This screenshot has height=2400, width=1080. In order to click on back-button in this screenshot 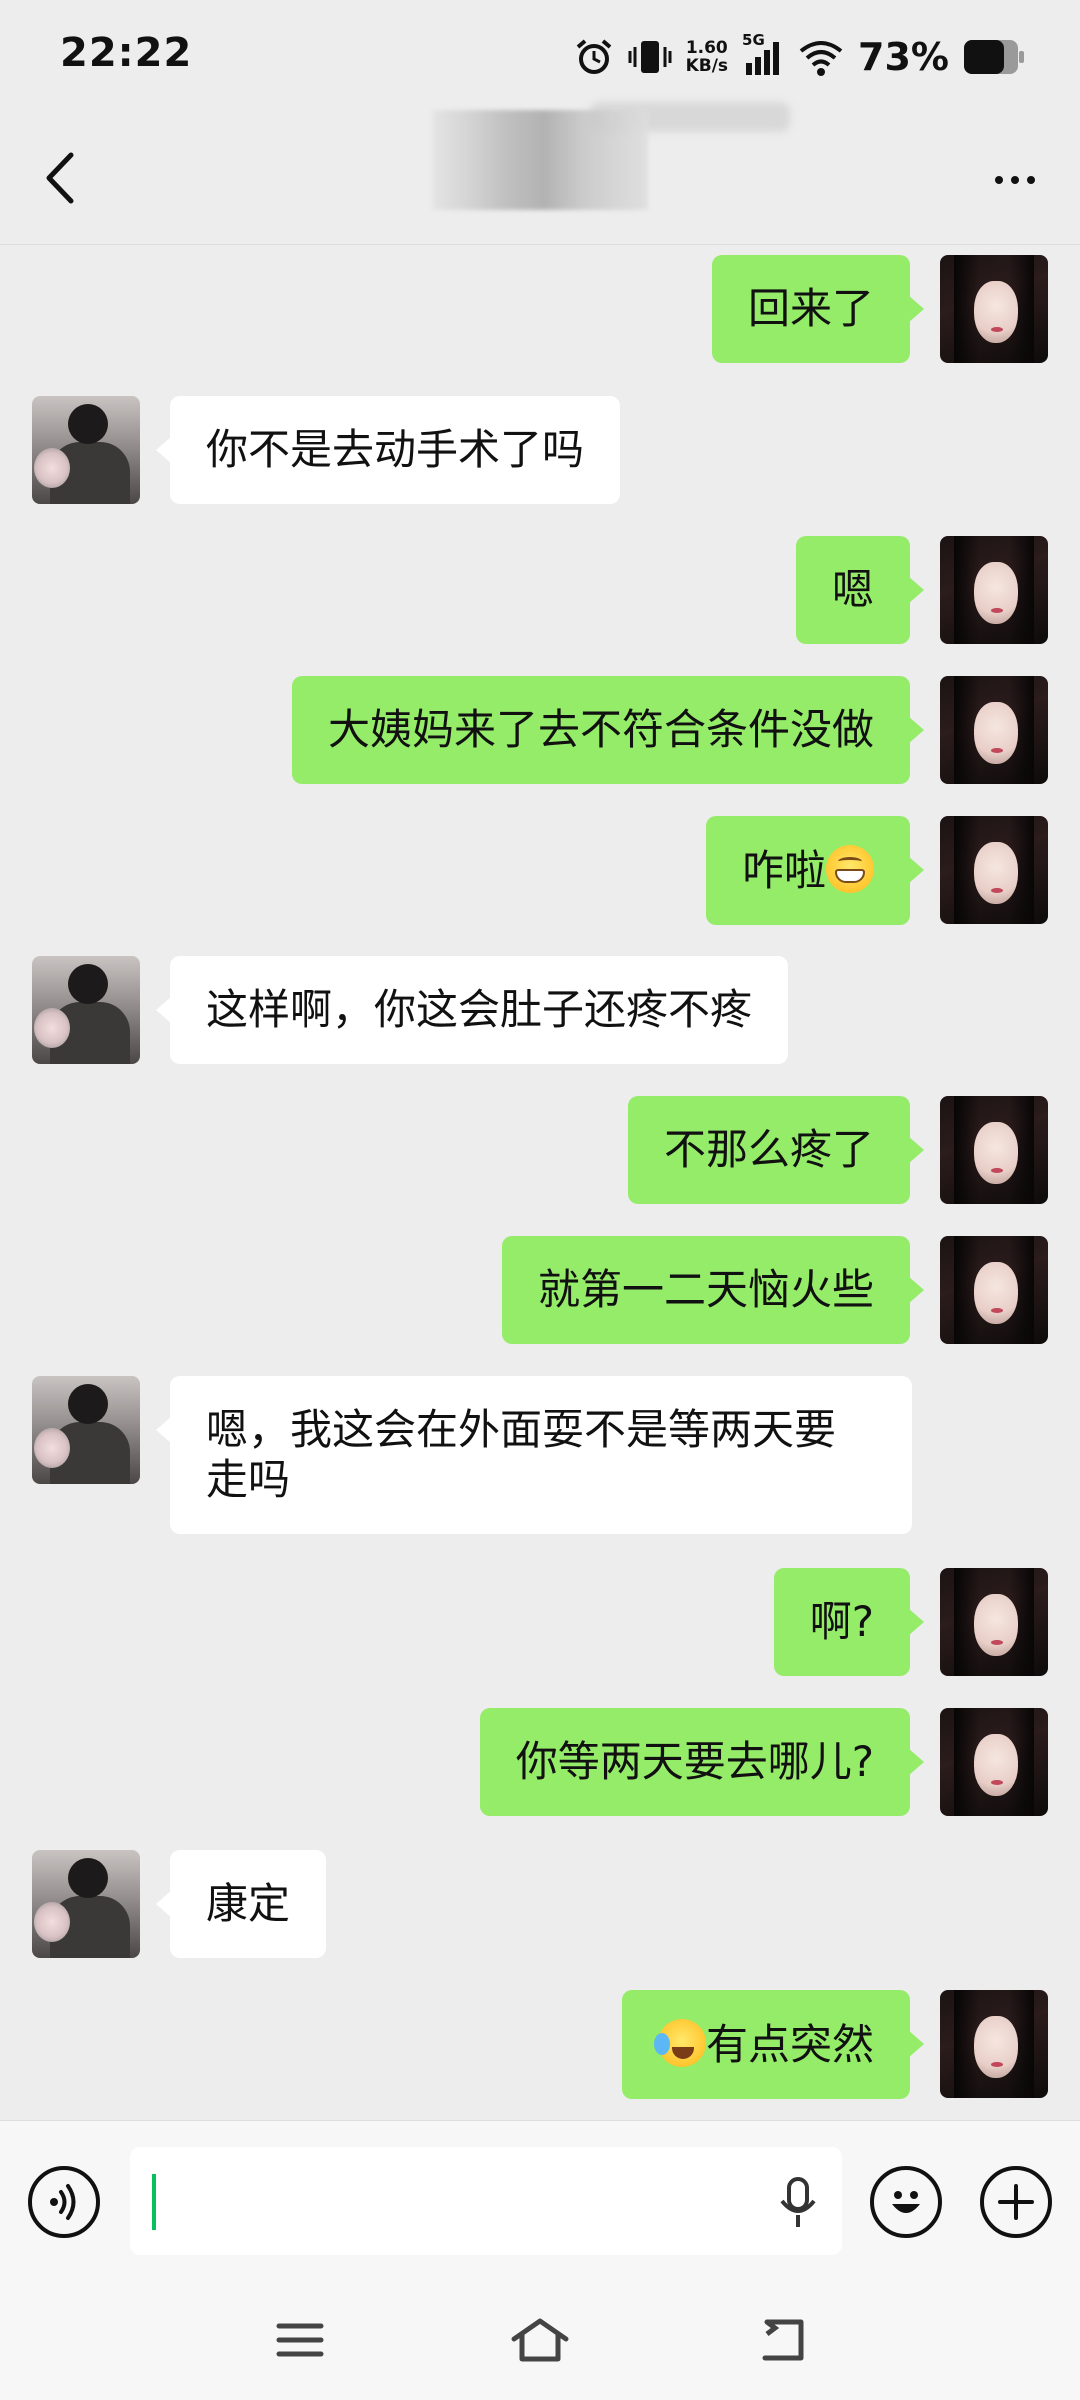, I will do `click(60, 178)`.